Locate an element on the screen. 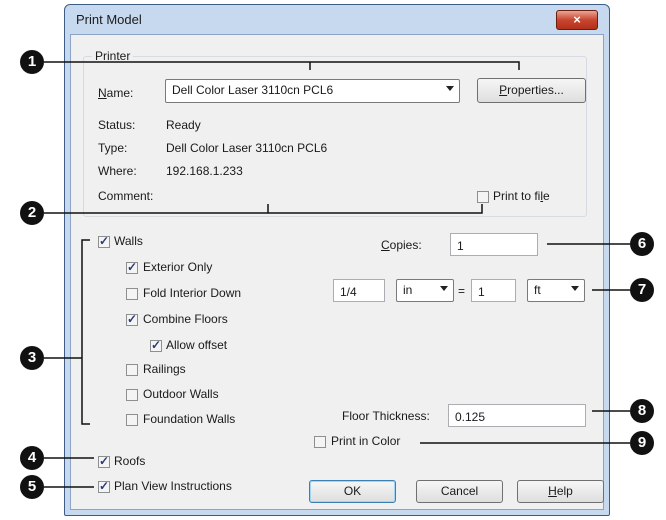 The image size is (666, 520). callout-badge-9: 9 is located at coordinates (642, 443).